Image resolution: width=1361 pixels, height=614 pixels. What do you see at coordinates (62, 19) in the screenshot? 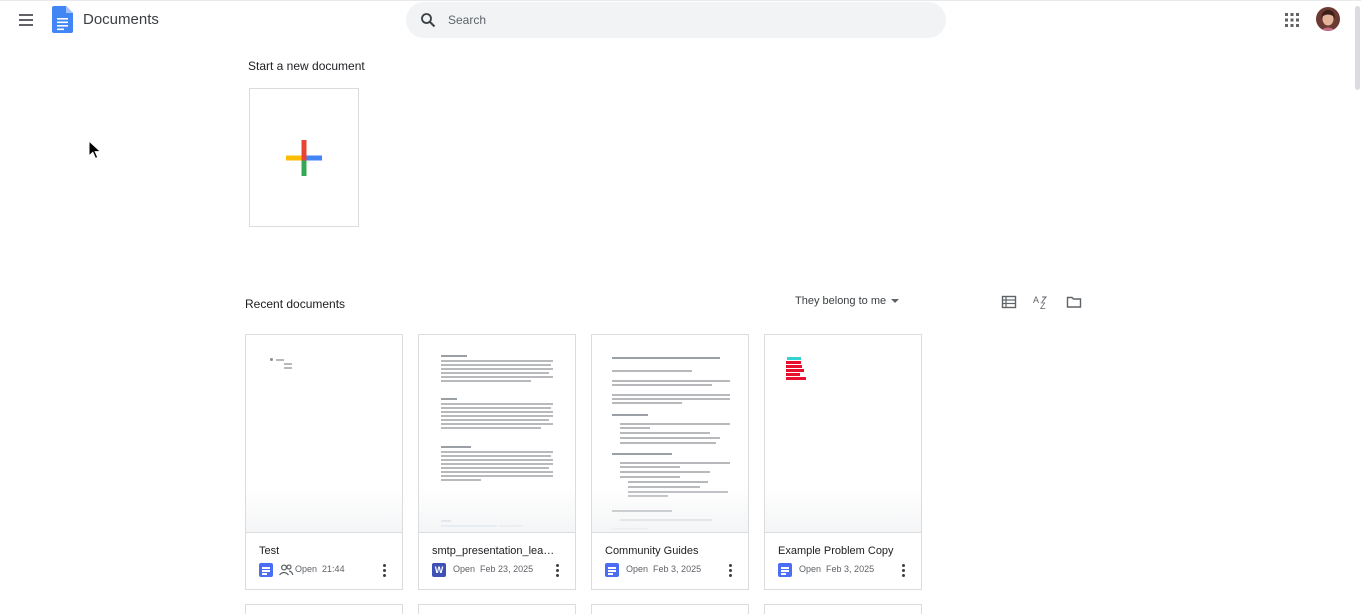
I see `docs-logo-icon` at bounding box center [62, 19].